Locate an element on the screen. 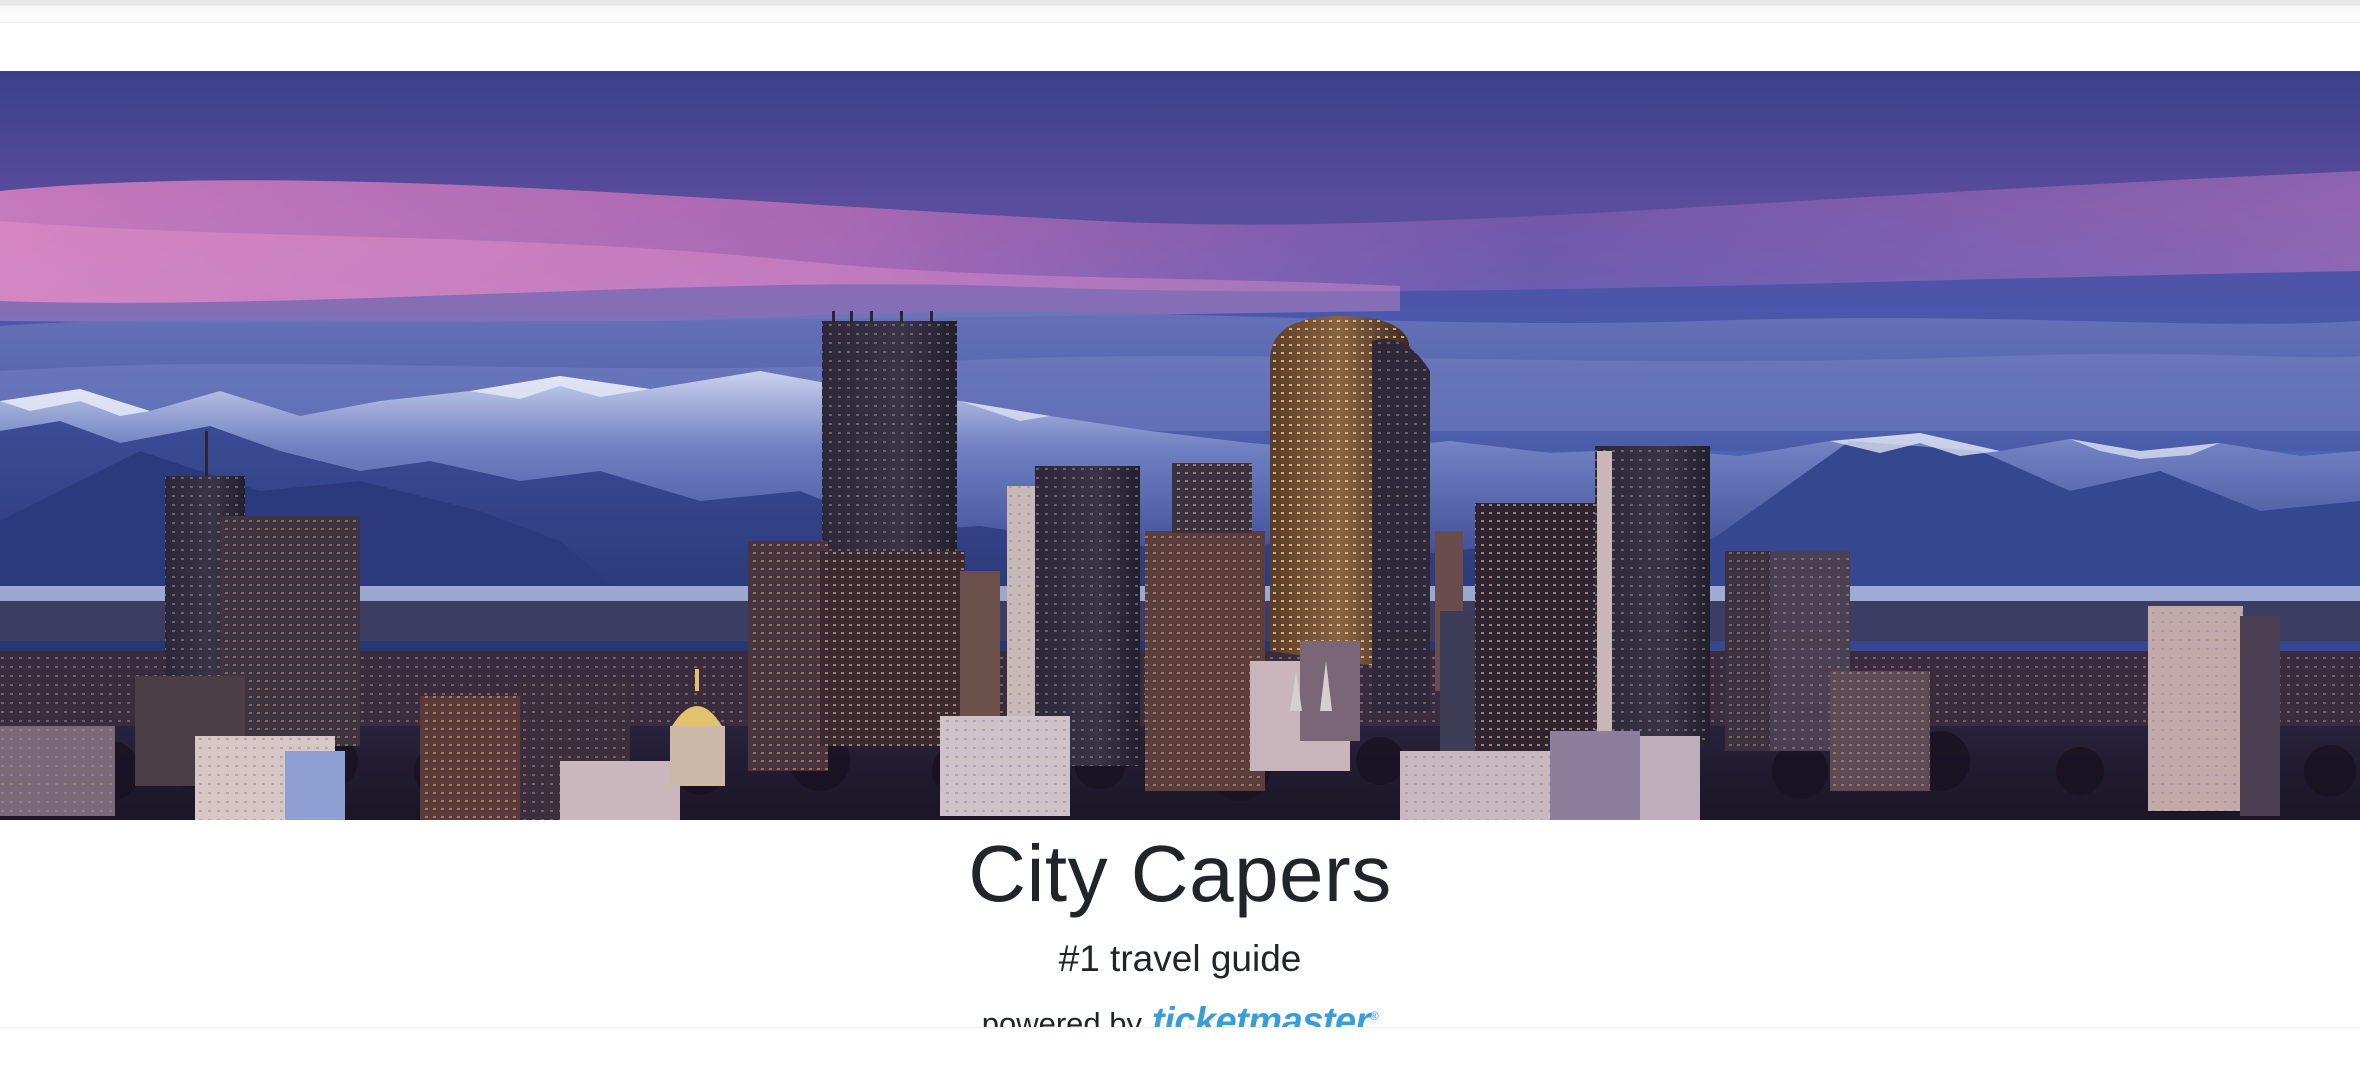 This screenshot has height=1085, width=2360. site-title: City Capers is located at coordinates (1180, 873).